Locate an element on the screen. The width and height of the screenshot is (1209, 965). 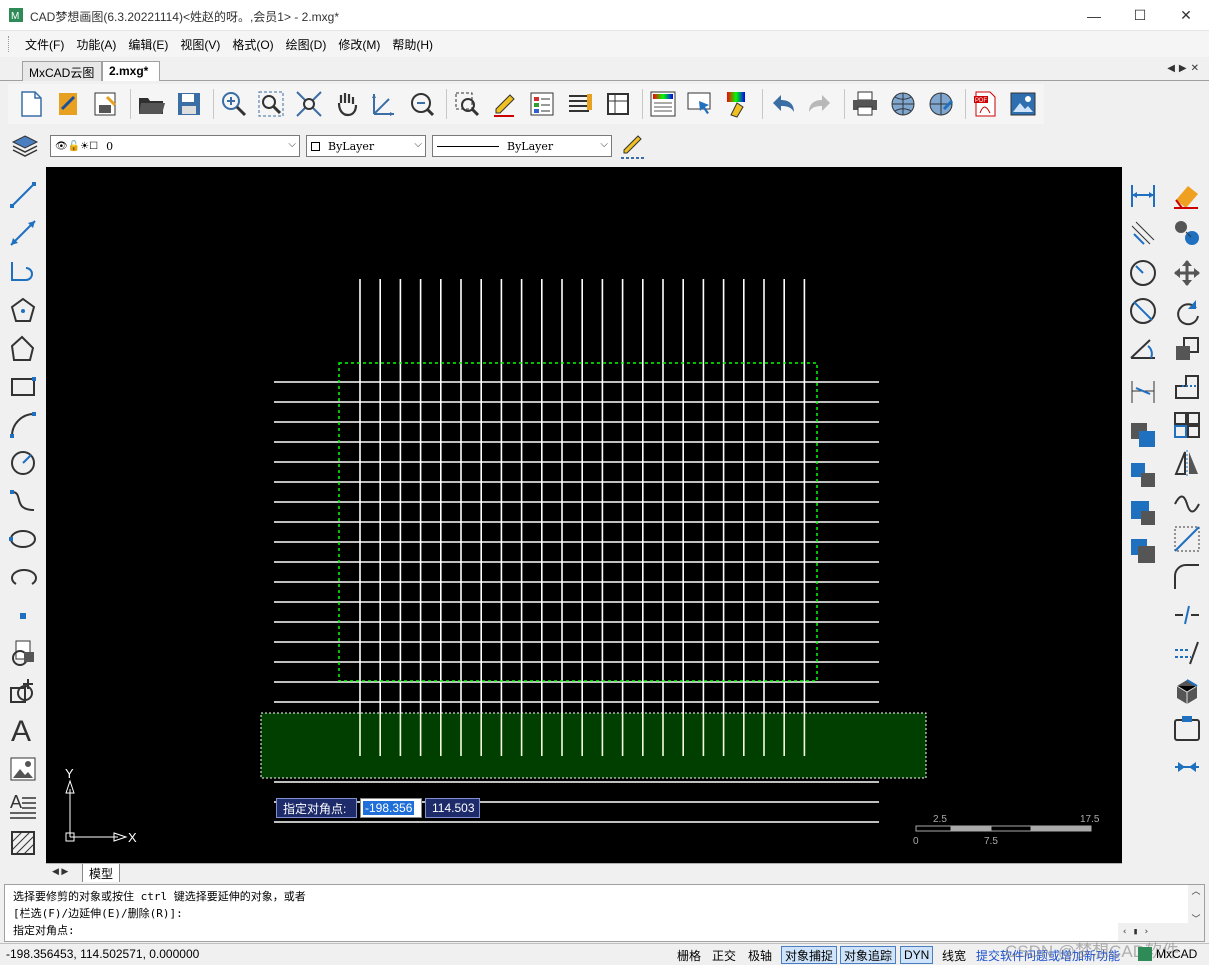
array-object-icon is located at coordinates (1143, 513).